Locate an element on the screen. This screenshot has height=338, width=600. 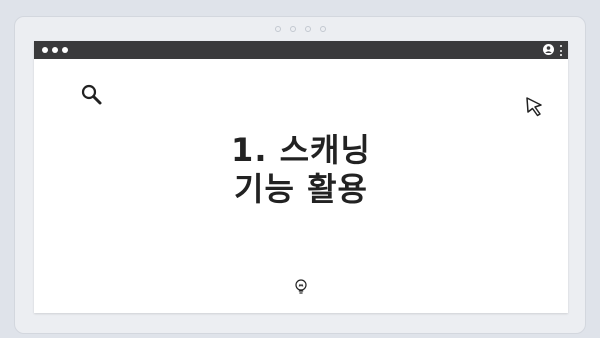
window-controls is located at coordinates (55, 50).